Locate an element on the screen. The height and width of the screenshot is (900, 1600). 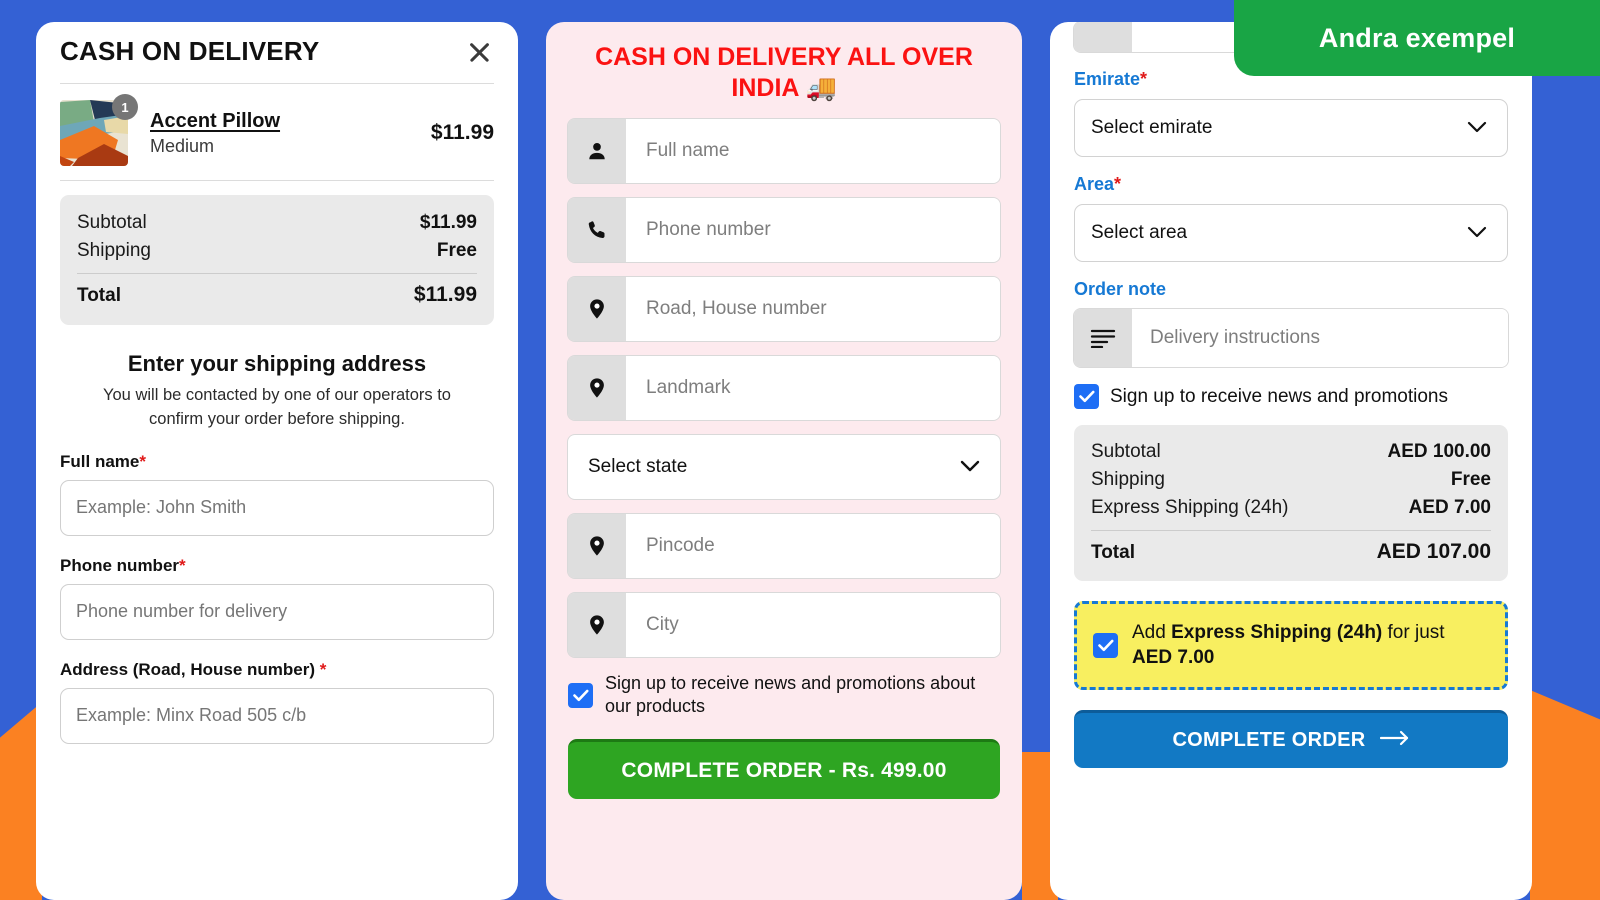
person-icon is located at coordinates (597, 151).